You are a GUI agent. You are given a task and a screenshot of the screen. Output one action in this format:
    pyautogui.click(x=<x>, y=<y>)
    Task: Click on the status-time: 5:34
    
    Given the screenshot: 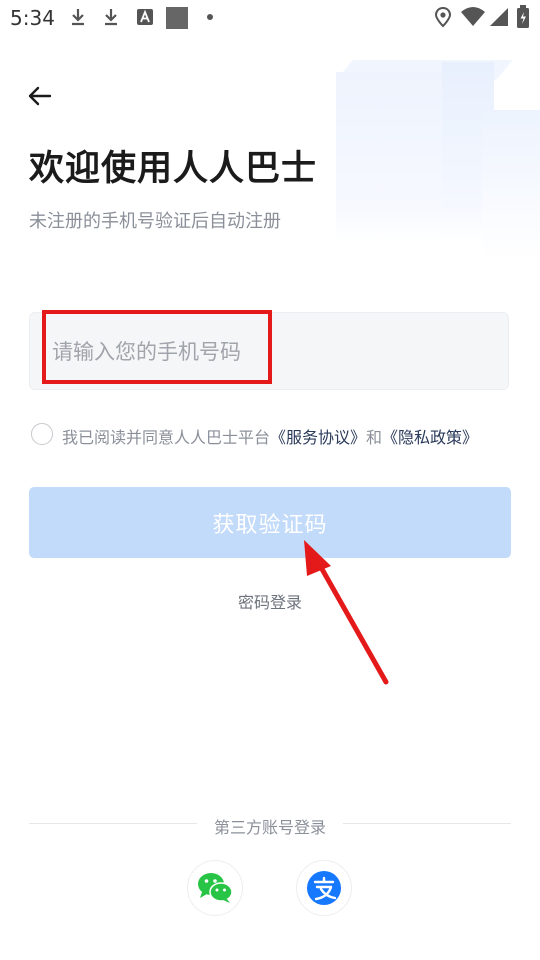 What is the action you would take?
    pyautogui.click(x=32, y=18)
    